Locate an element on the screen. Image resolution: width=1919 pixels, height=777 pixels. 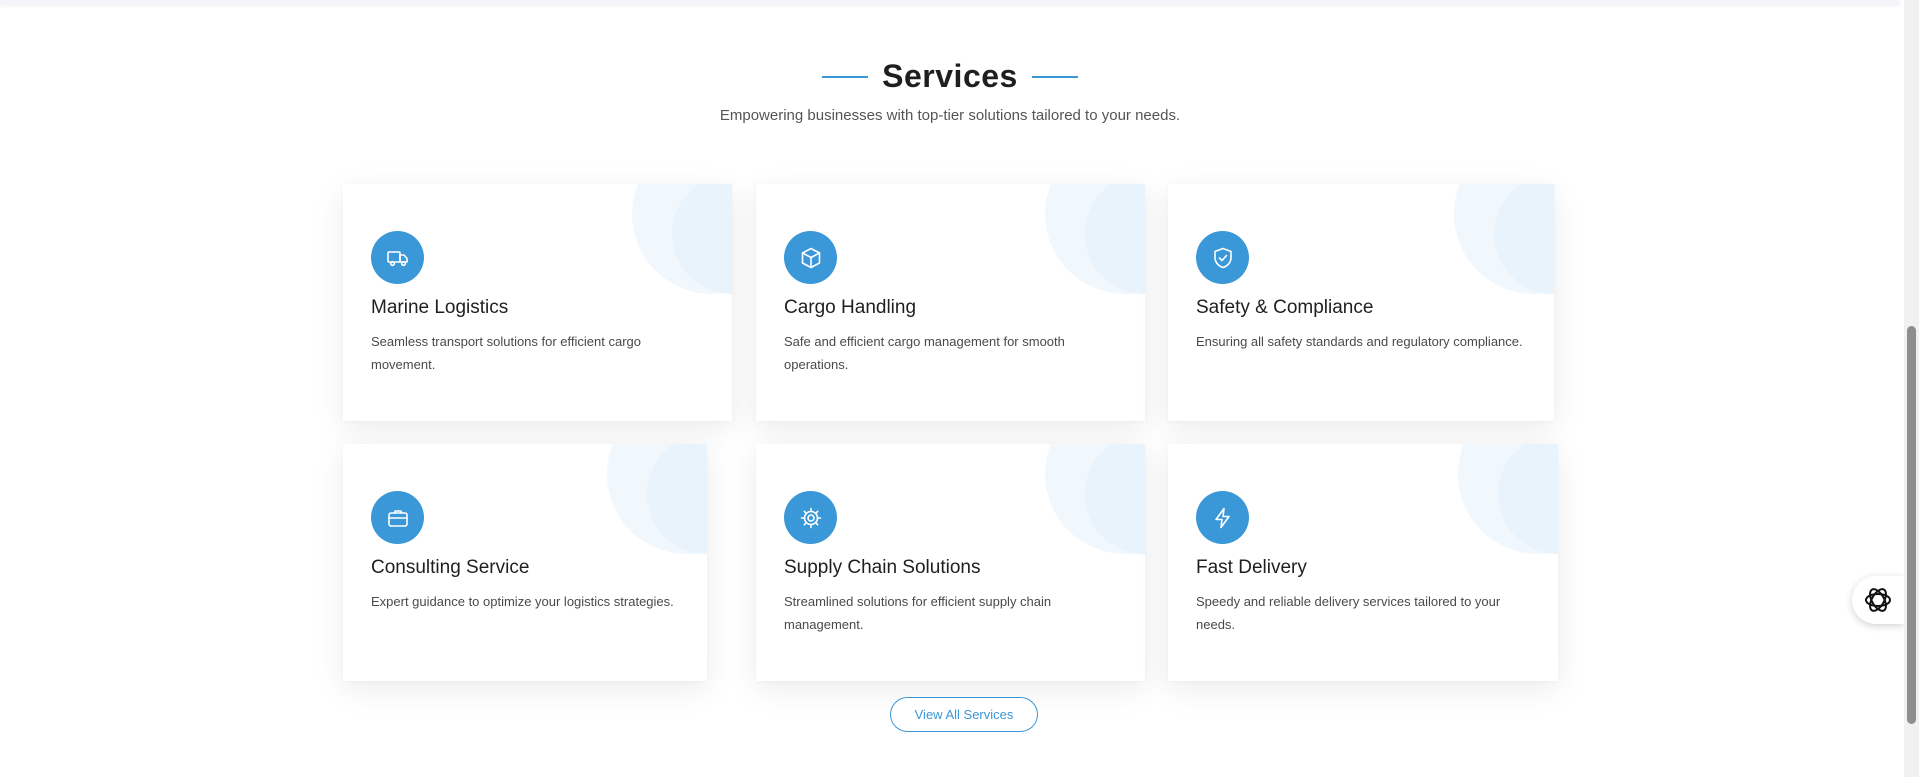
box-icon is located at coordinates (810, 257).